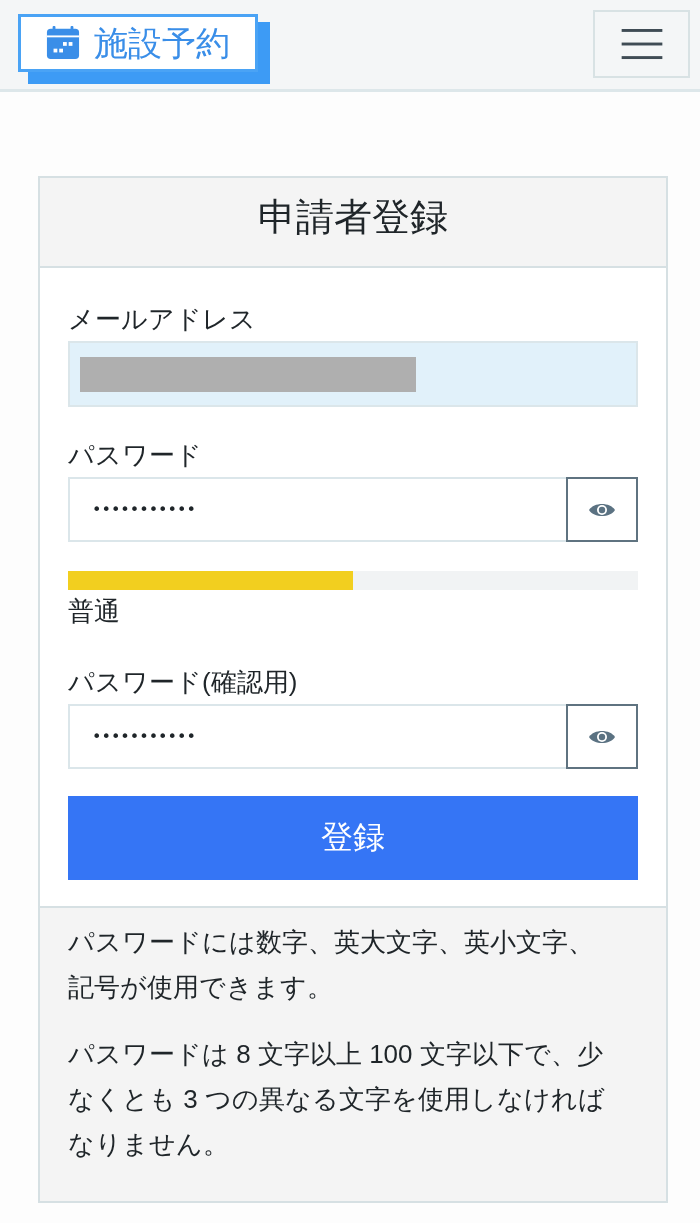 The width and height of the screenshot is (700, 1223). What do you see at coordinates (183, 682) in the screenshot?
I see `field-label: パスワード(確認用)` at bounding box center [183, 682].